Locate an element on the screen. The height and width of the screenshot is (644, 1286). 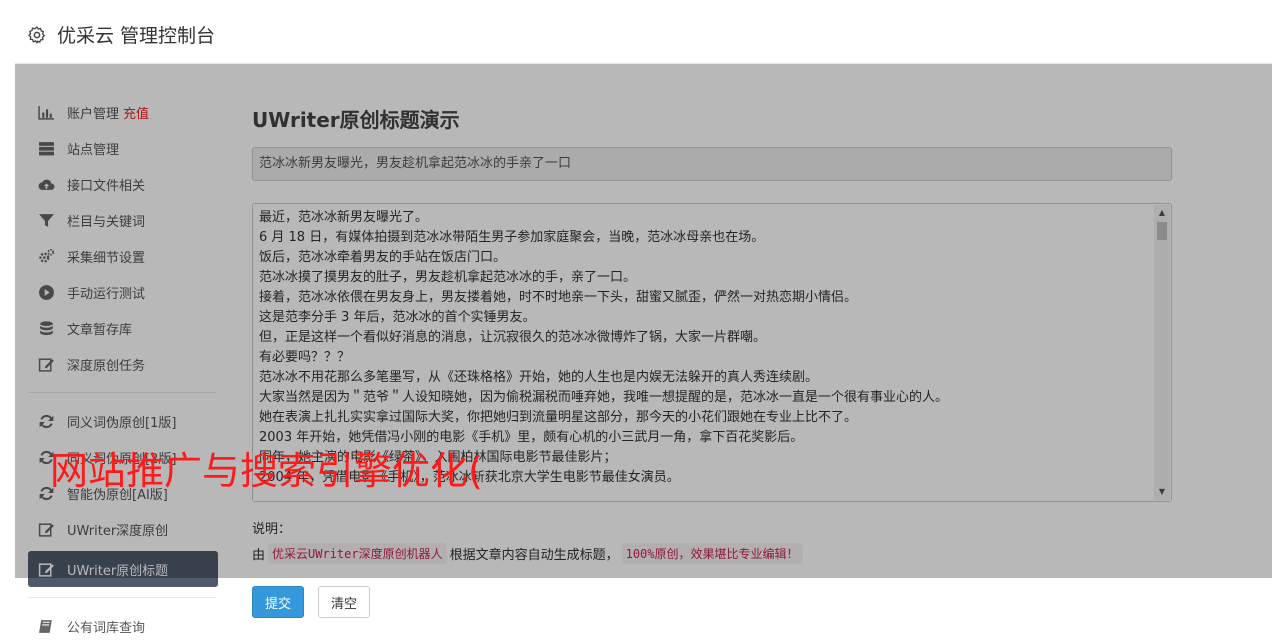
sidebar-item-label: 同义词伪原创[2版] is located at coordinates (122, 459).